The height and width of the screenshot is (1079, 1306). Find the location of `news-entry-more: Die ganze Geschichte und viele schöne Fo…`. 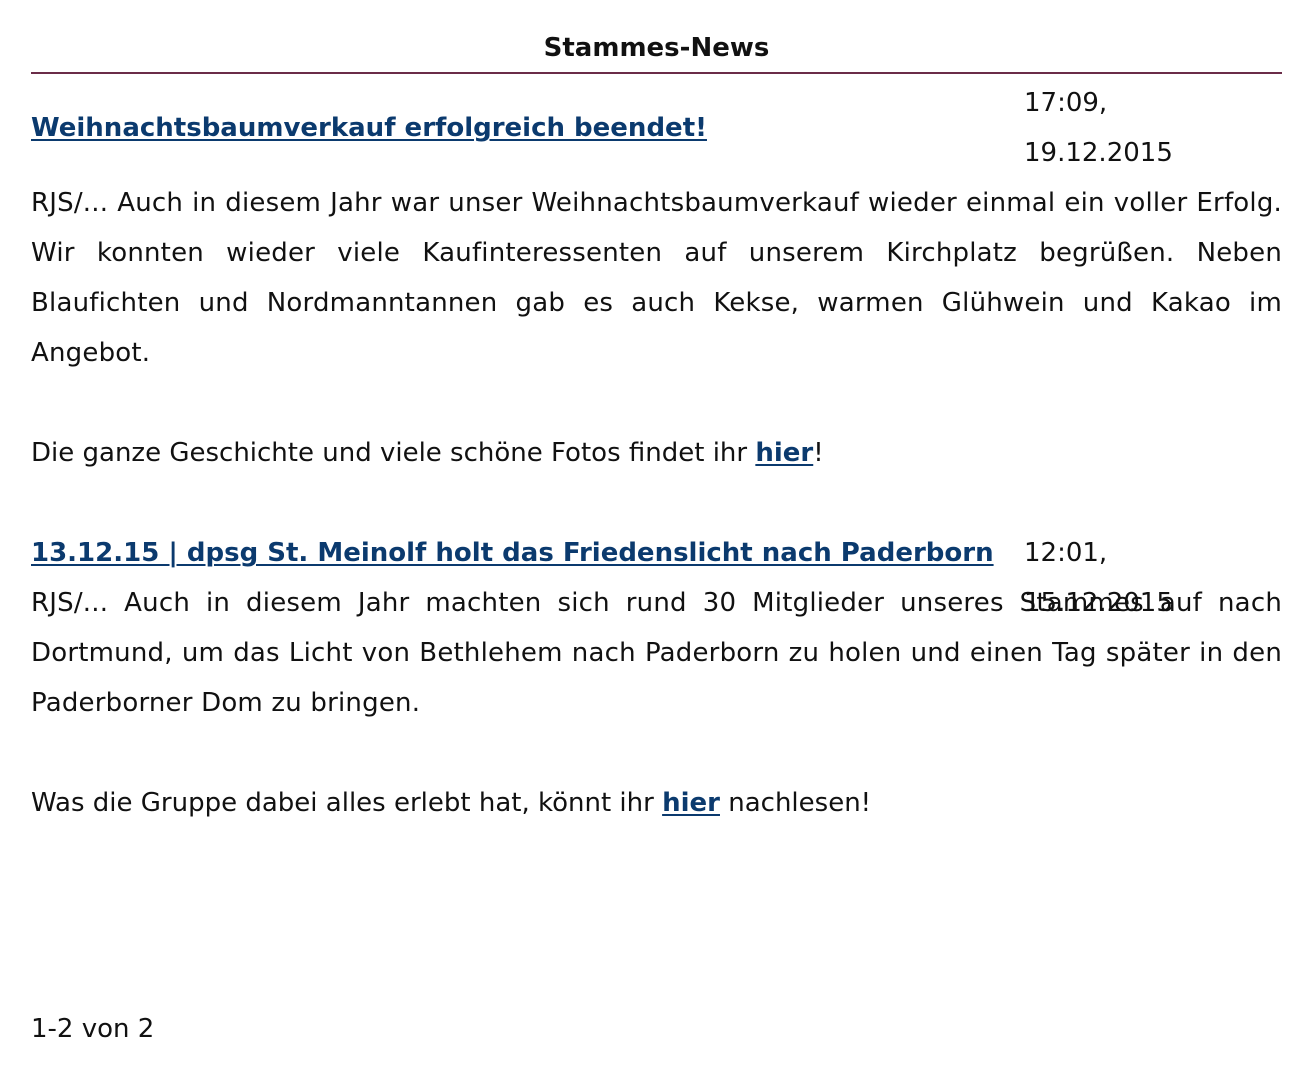

news-entry-more: Die ganze Geschichte und viele schöne Fo… is located at coordinates (656, 453).